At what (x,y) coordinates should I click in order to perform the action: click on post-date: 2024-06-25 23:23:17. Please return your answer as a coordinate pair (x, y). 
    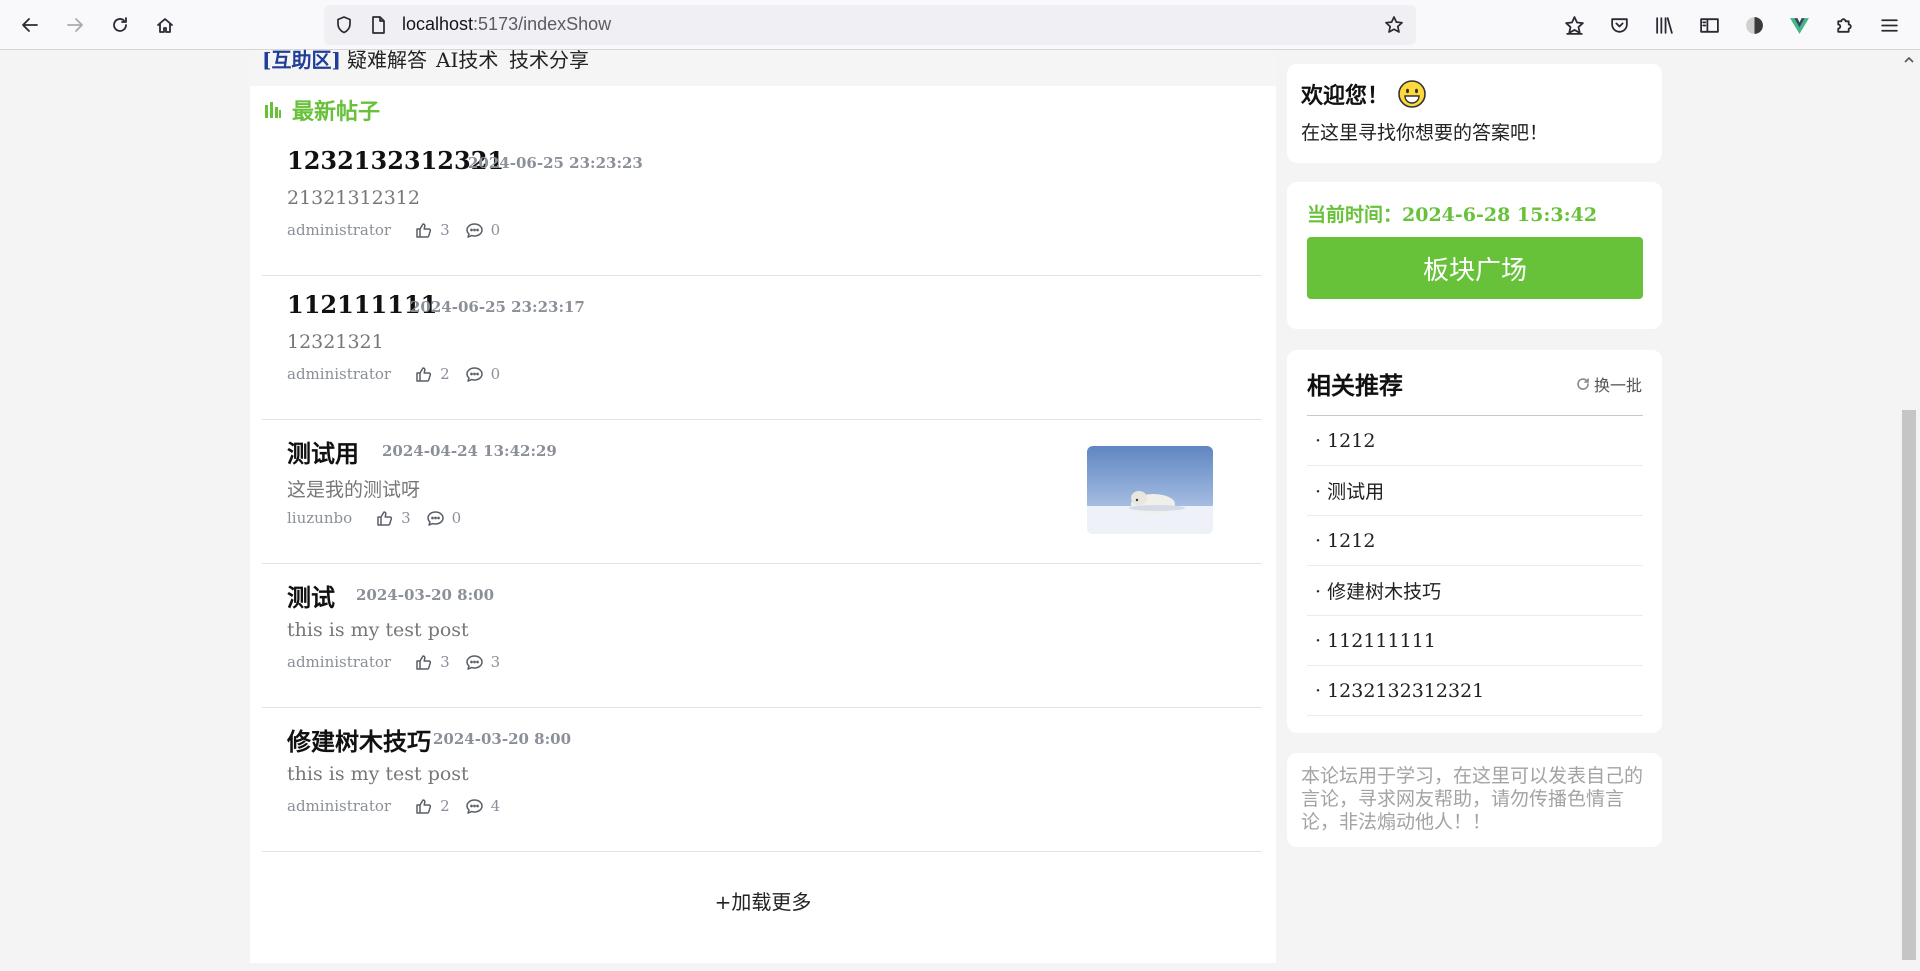
    Looking at the image, I should click on (497, 307).